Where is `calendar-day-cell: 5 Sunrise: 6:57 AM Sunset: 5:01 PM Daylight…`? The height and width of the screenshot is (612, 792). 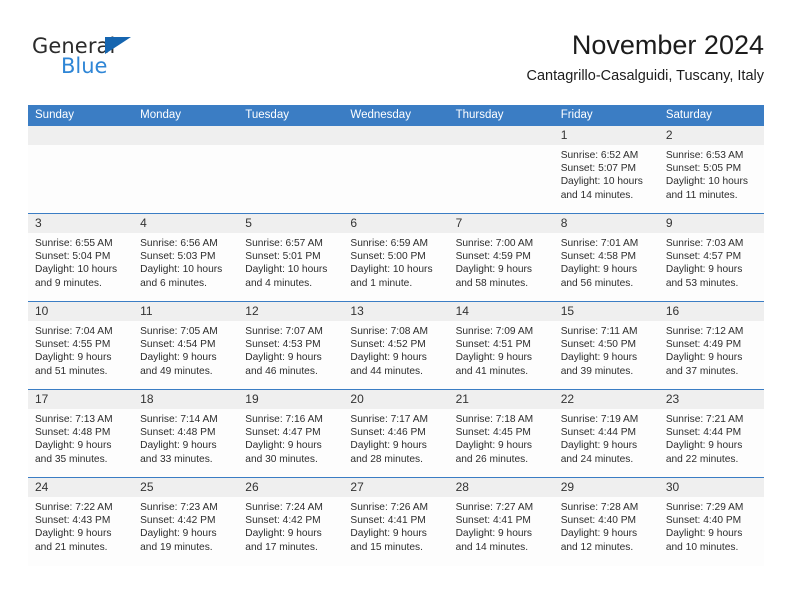 calendar-day-cell: 5 Sunrise: 6:57 AM Sunset: 5:01 PM Daylight… is located at coordinates (291, 257).